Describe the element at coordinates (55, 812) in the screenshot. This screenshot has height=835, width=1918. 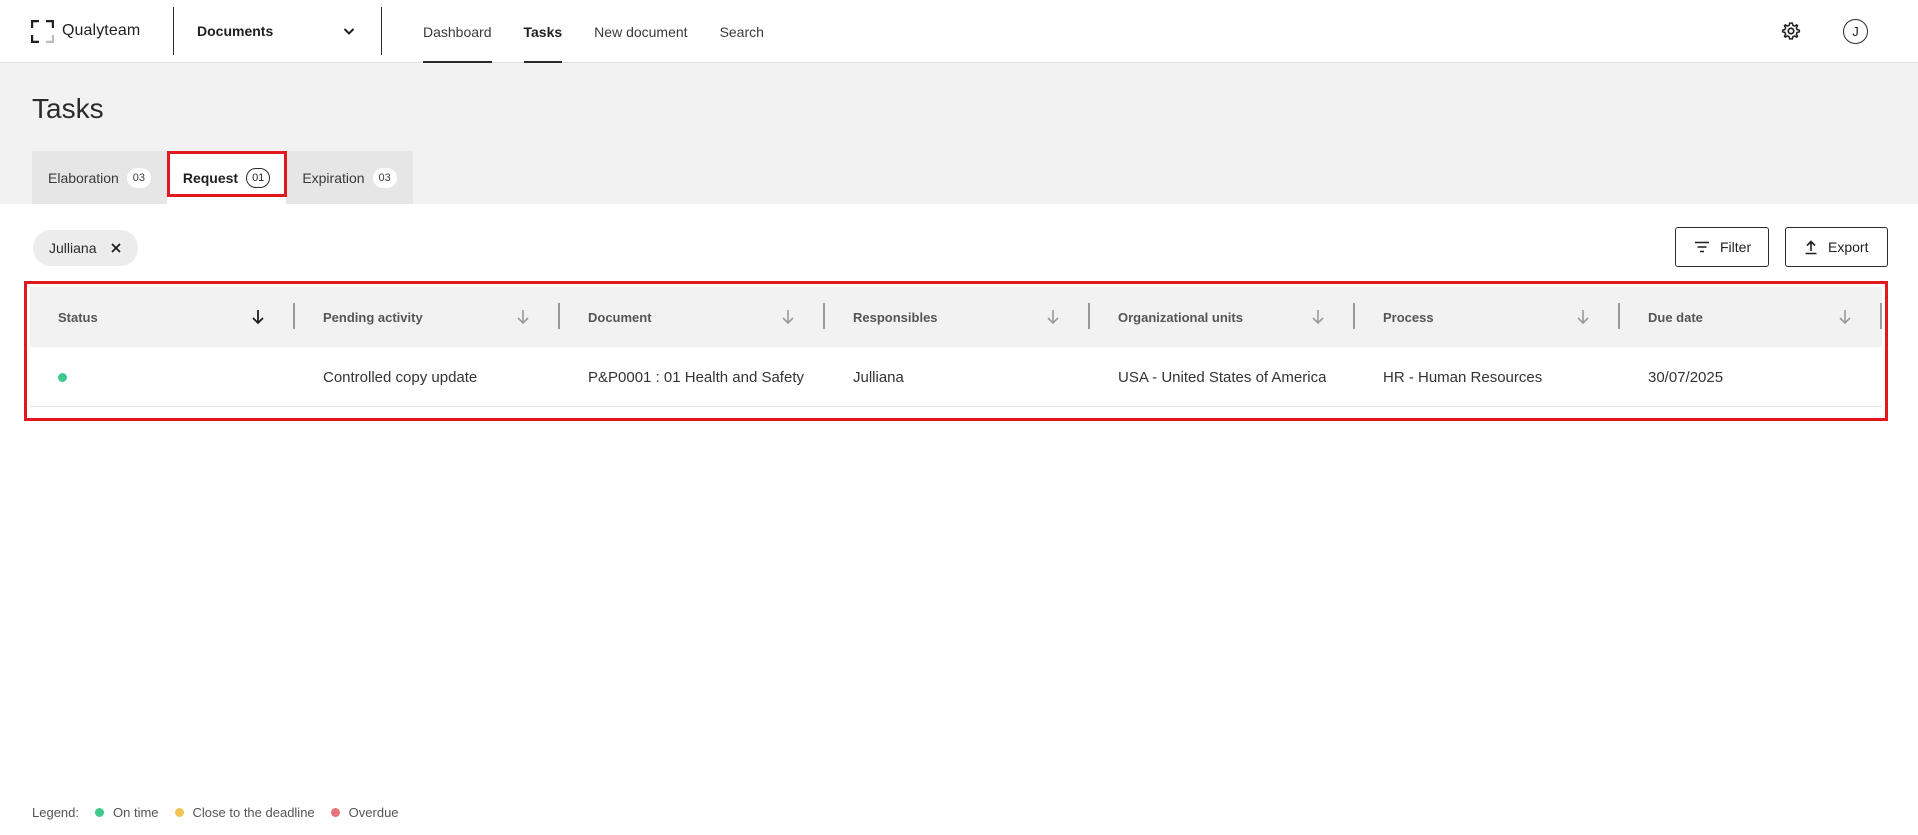
I see `legend-label: Legend:` at that location.